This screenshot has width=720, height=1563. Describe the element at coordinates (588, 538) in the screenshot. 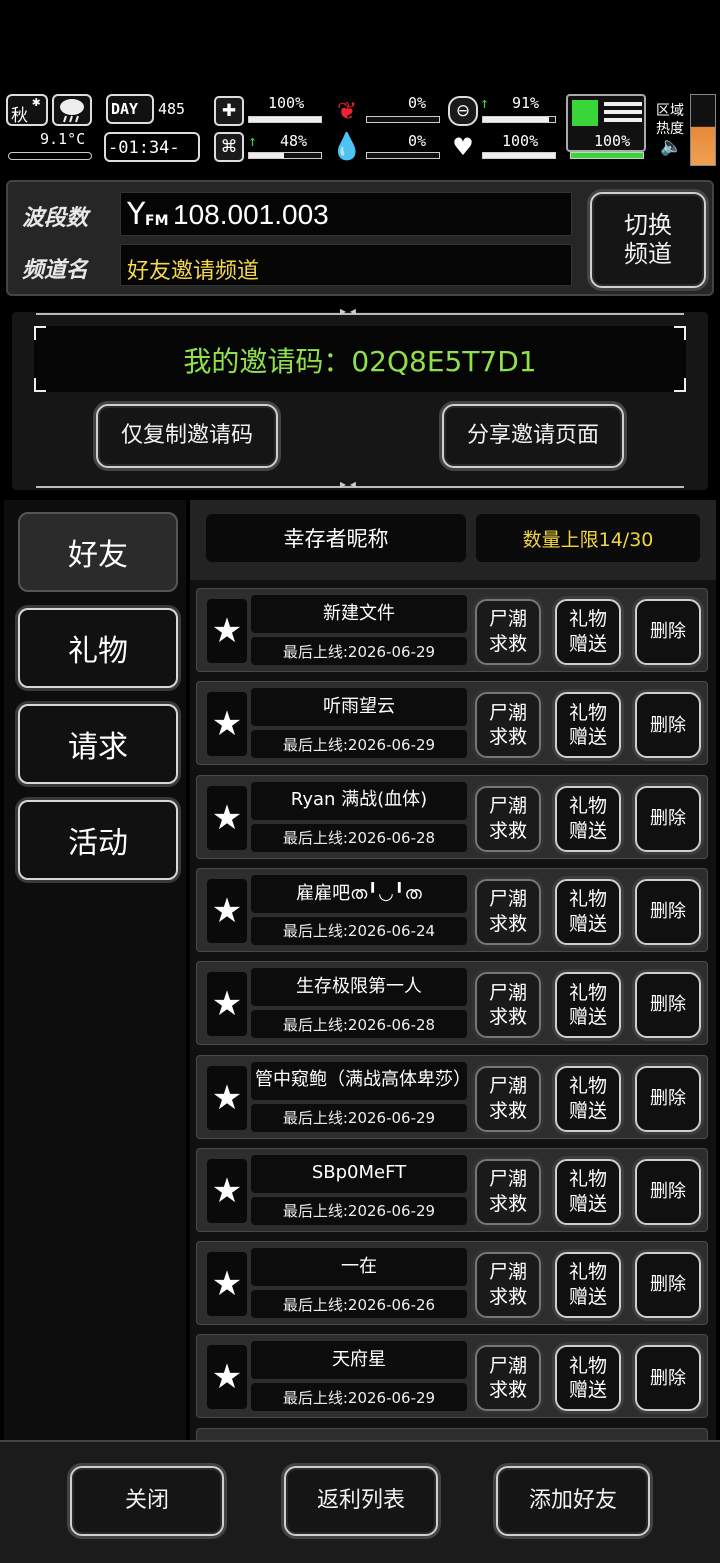

I see `friend-limit: 数量上限14/30` at that location.